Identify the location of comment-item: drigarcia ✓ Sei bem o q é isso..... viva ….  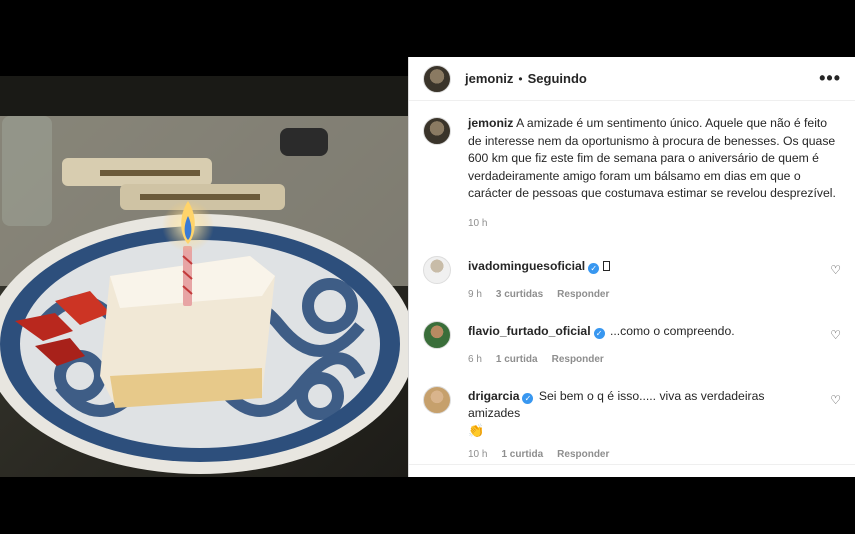
(632, 424).